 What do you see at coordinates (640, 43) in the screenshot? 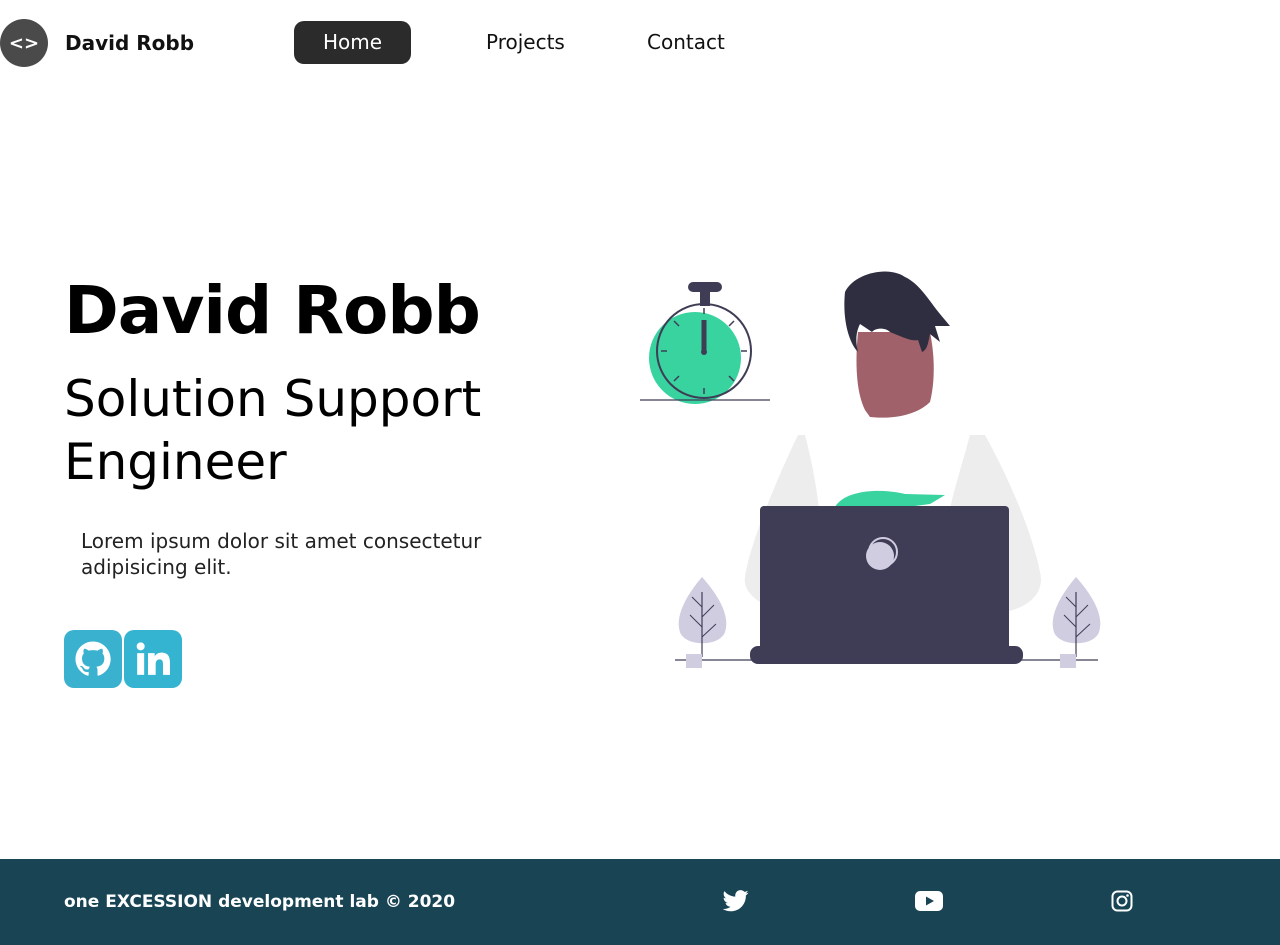
I see `site-header: <> David Robb Home Projects Contact` at bounding box center [640, 43].